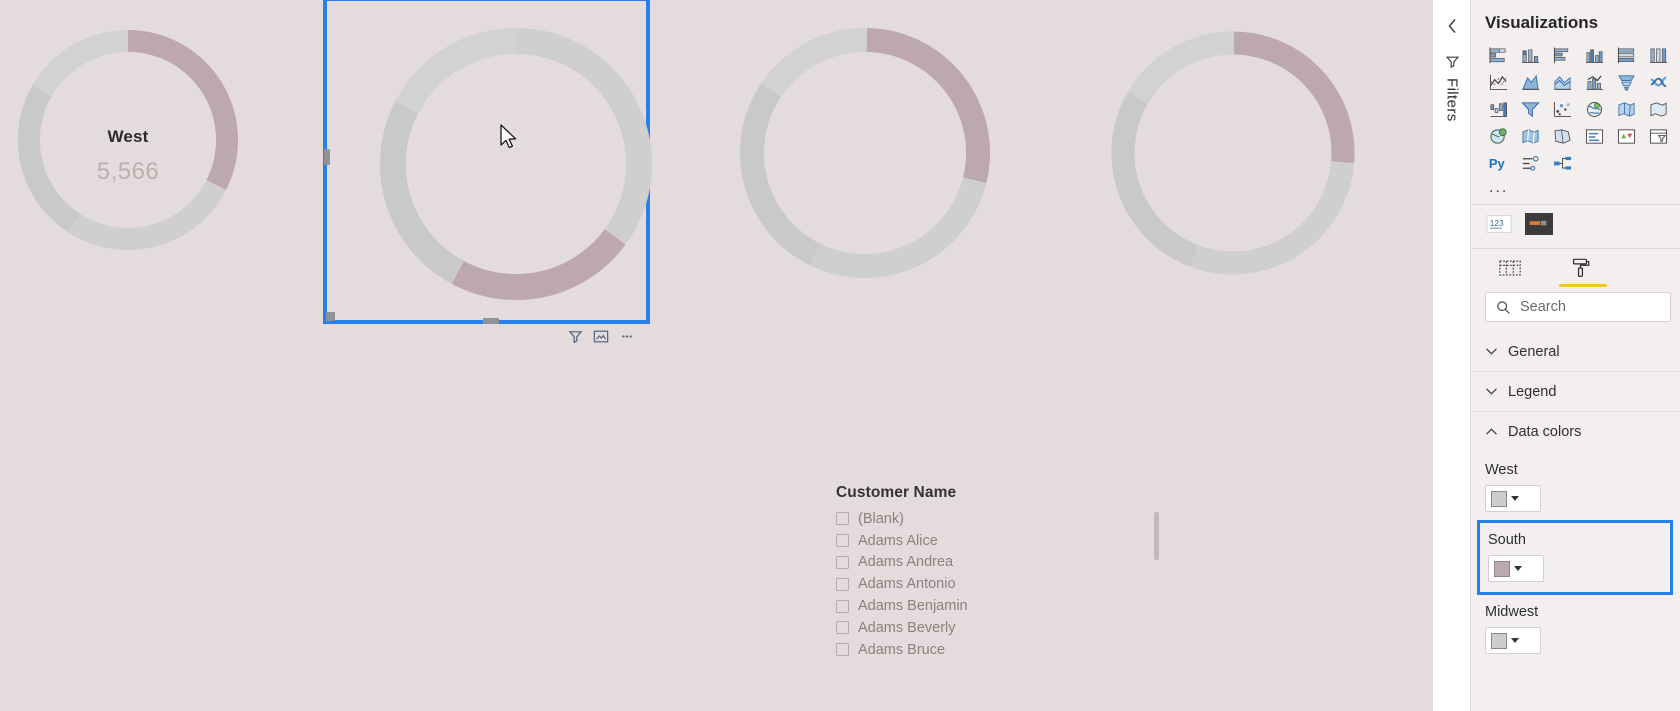 This screenshot has width=1680, height=711. I want to click on format-section-label: Legend, so click(1532, 391).